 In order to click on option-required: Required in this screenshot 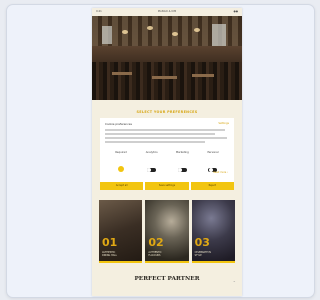, I will do `click(121, 161)`.